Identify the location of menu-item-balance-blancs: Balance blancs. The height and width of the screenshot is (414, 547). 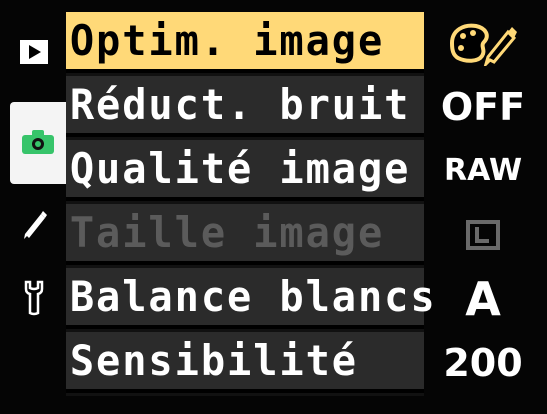
(250, 298).